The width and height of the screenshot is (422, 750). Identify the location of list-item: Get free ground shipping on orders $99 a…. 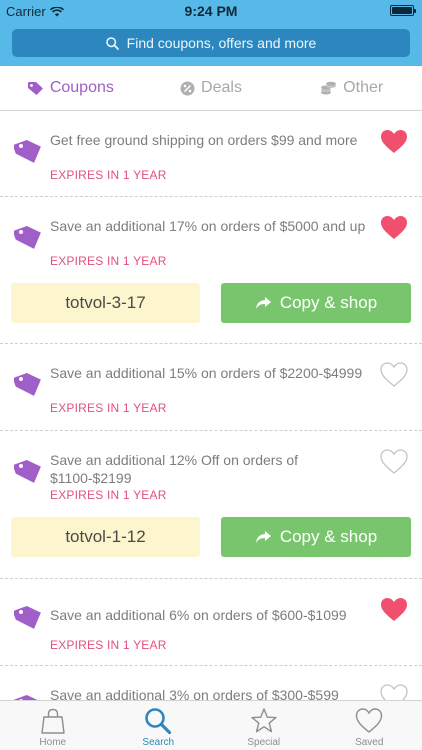
(211, 154).